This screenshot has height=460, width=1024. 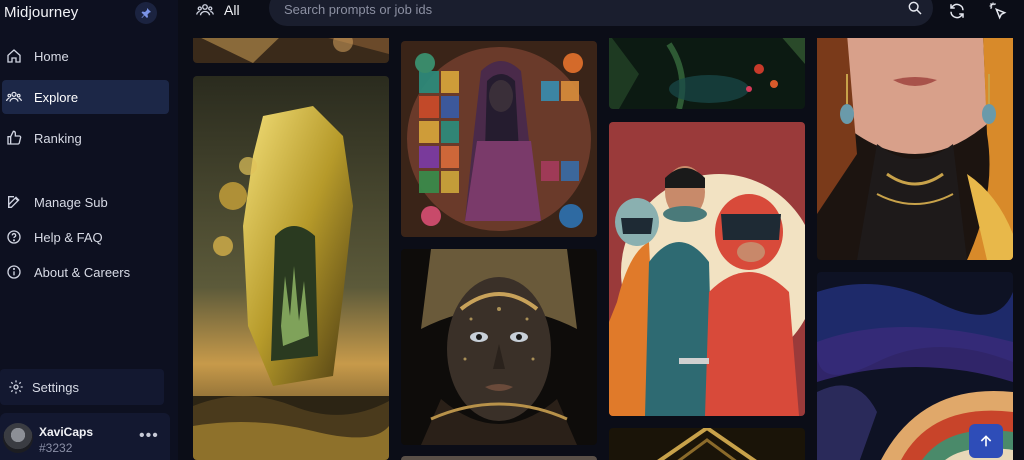 What do you see at coordinates (915, 149) in the screenshot?
I see `tile-woman-earrings` at bounding box center [915, 149].